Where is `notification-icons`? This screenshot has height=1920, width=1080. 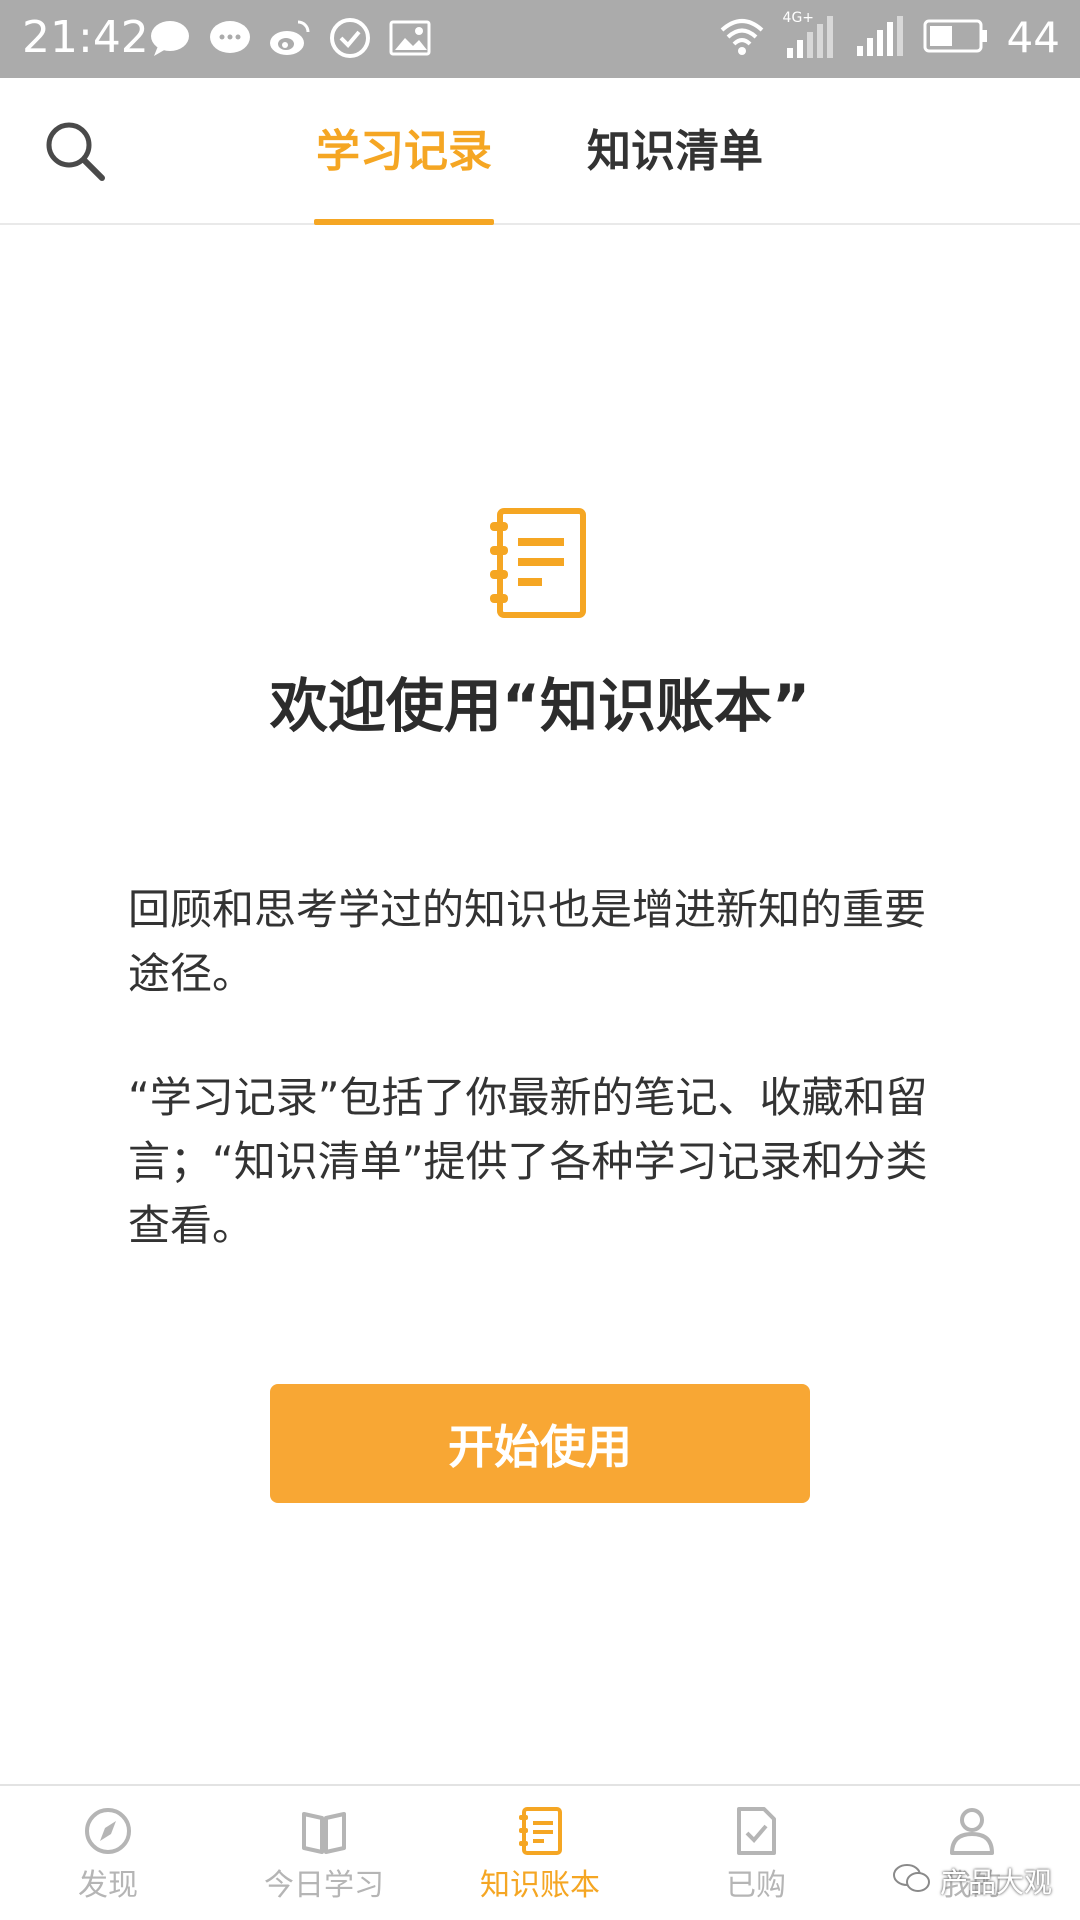 notification-icons is located at coordinates (290, 38).